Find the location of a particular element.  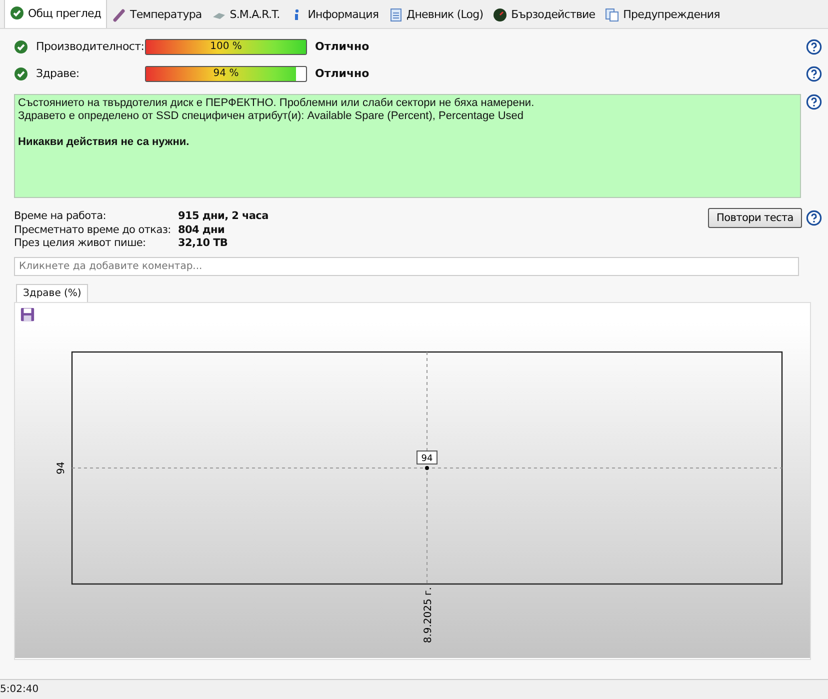

chart-tab: Здраве (%) is located at coordinates (52, 293).